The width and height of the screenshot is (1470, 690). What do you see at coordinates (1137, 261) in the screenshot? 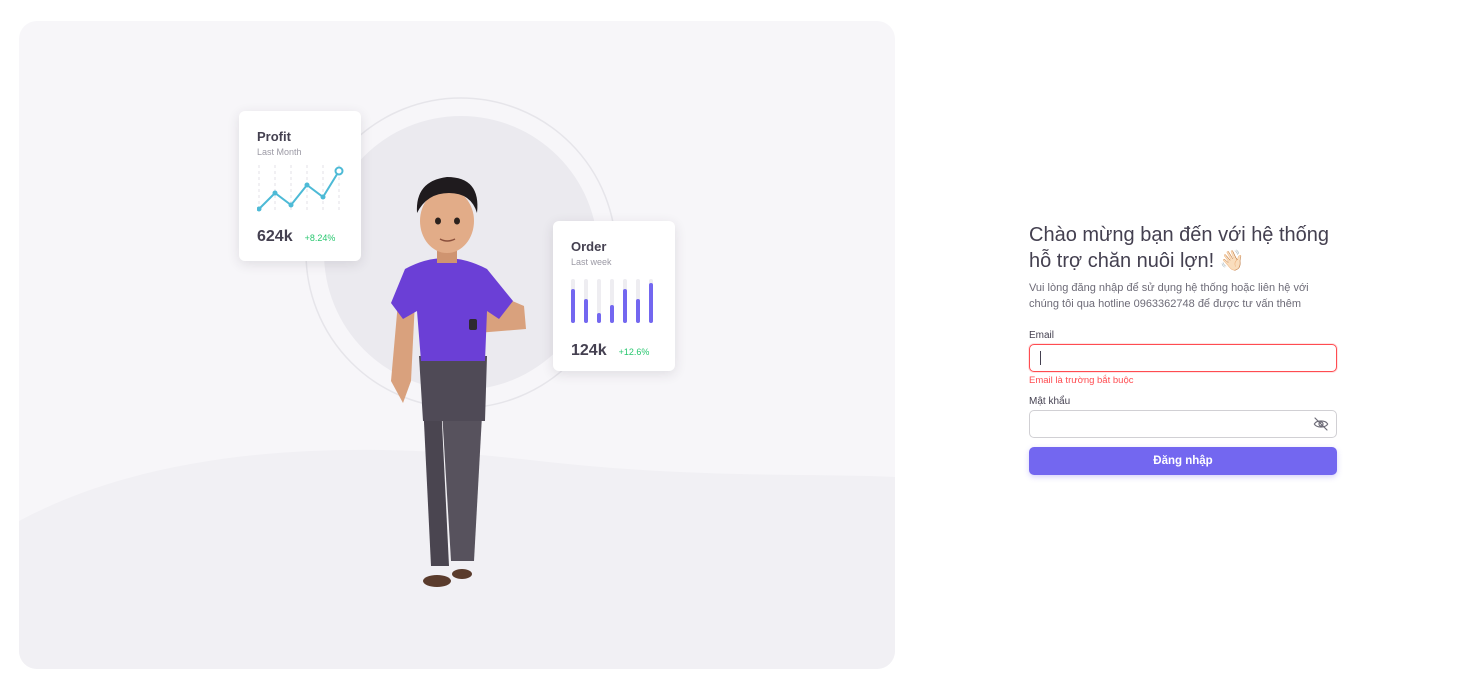
I see `welcome-title-line2: hỗ trợ chăn nuôi lợn! 👋🏻` at bounding box center [1137, 261].